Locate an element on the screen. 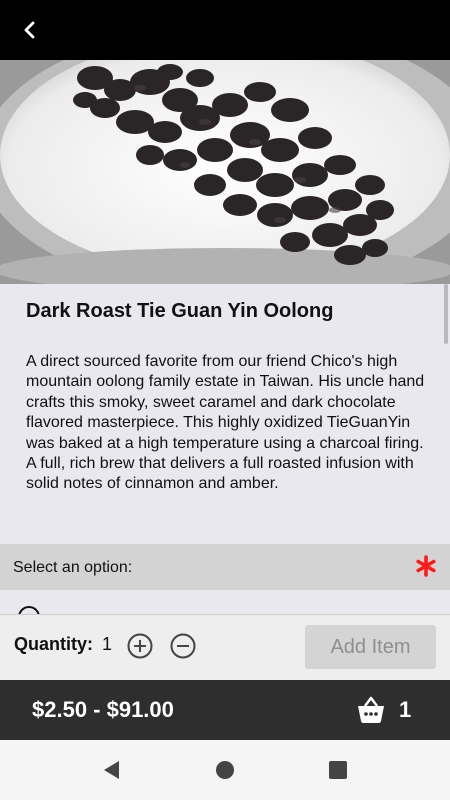  basket-icon is located at coordinates (371, 710).